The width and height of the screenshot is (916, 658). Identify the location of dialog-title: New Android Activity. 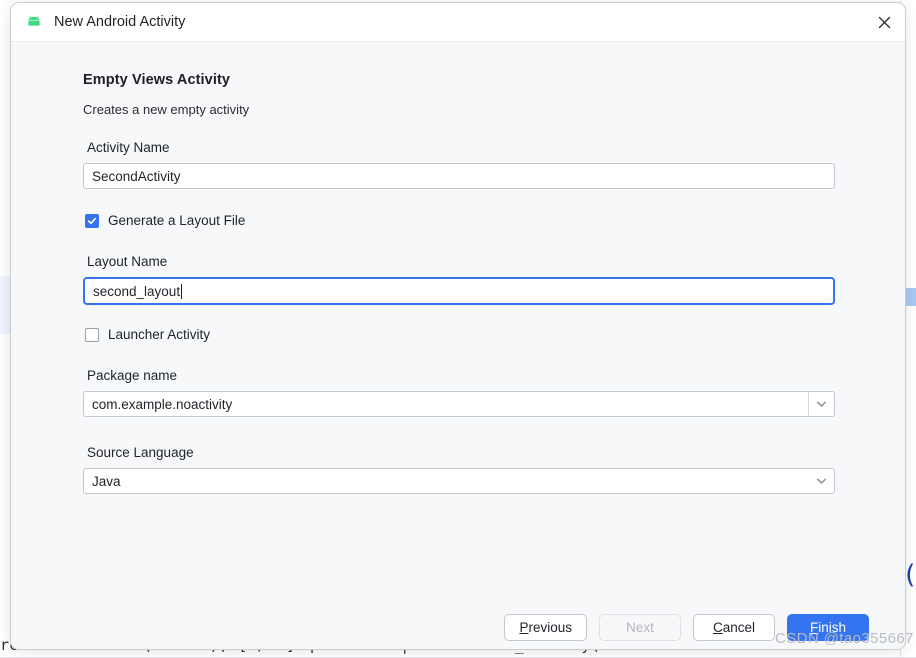
(120, 22).